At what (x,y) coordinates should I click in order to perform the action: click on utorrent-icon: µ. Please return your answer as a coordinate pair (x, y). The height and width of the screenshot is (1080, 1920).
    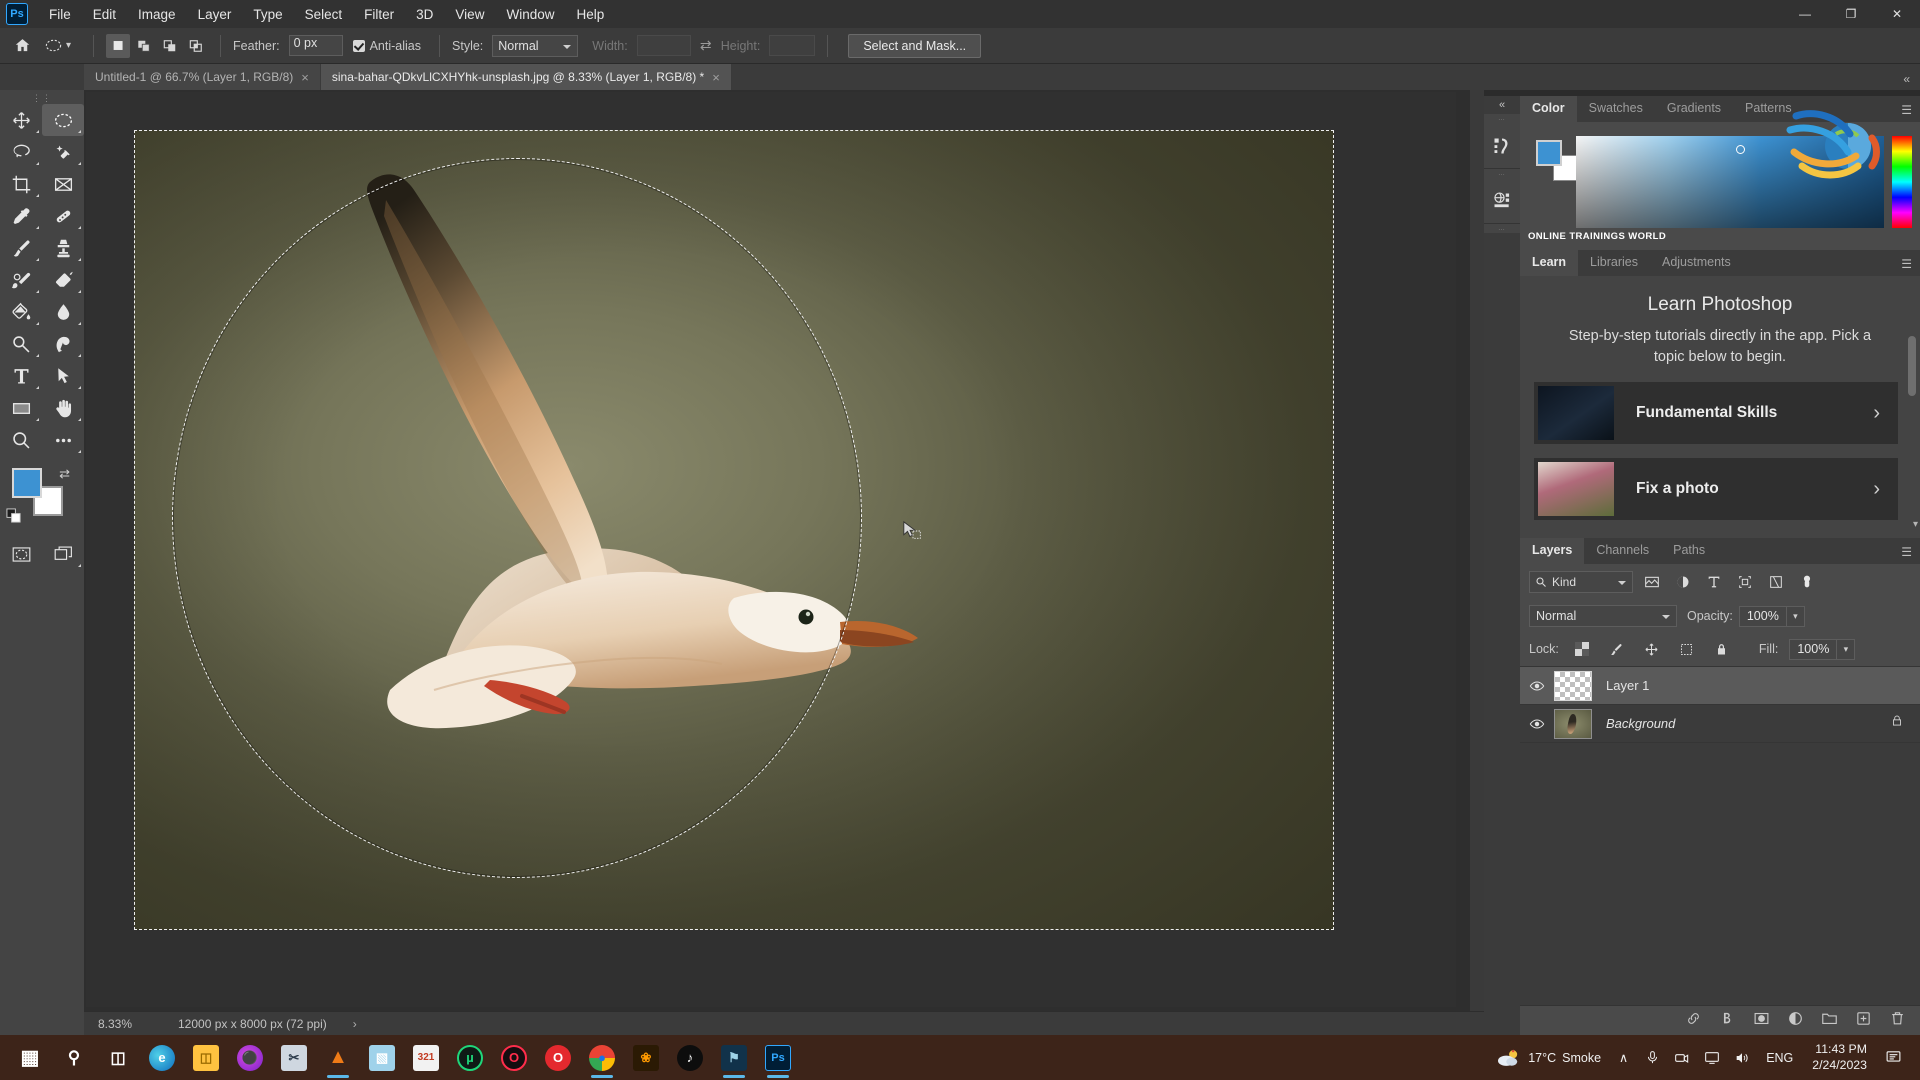
    Looking at the image, I should click on (470, 1057).